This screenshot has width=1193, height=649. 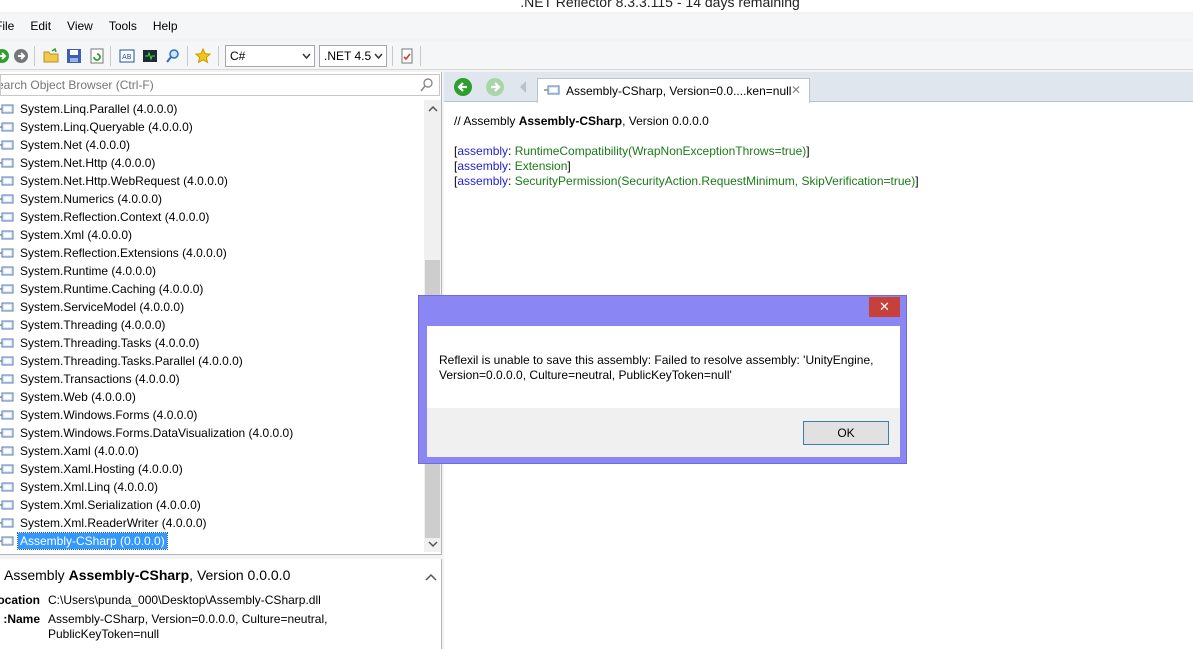 What do you see at coordinates (99, 109) in the screenshot?
I see `tree-item-label: System.Linq.Parallel (4.0.0.0)` at bounding box center [99, 109].